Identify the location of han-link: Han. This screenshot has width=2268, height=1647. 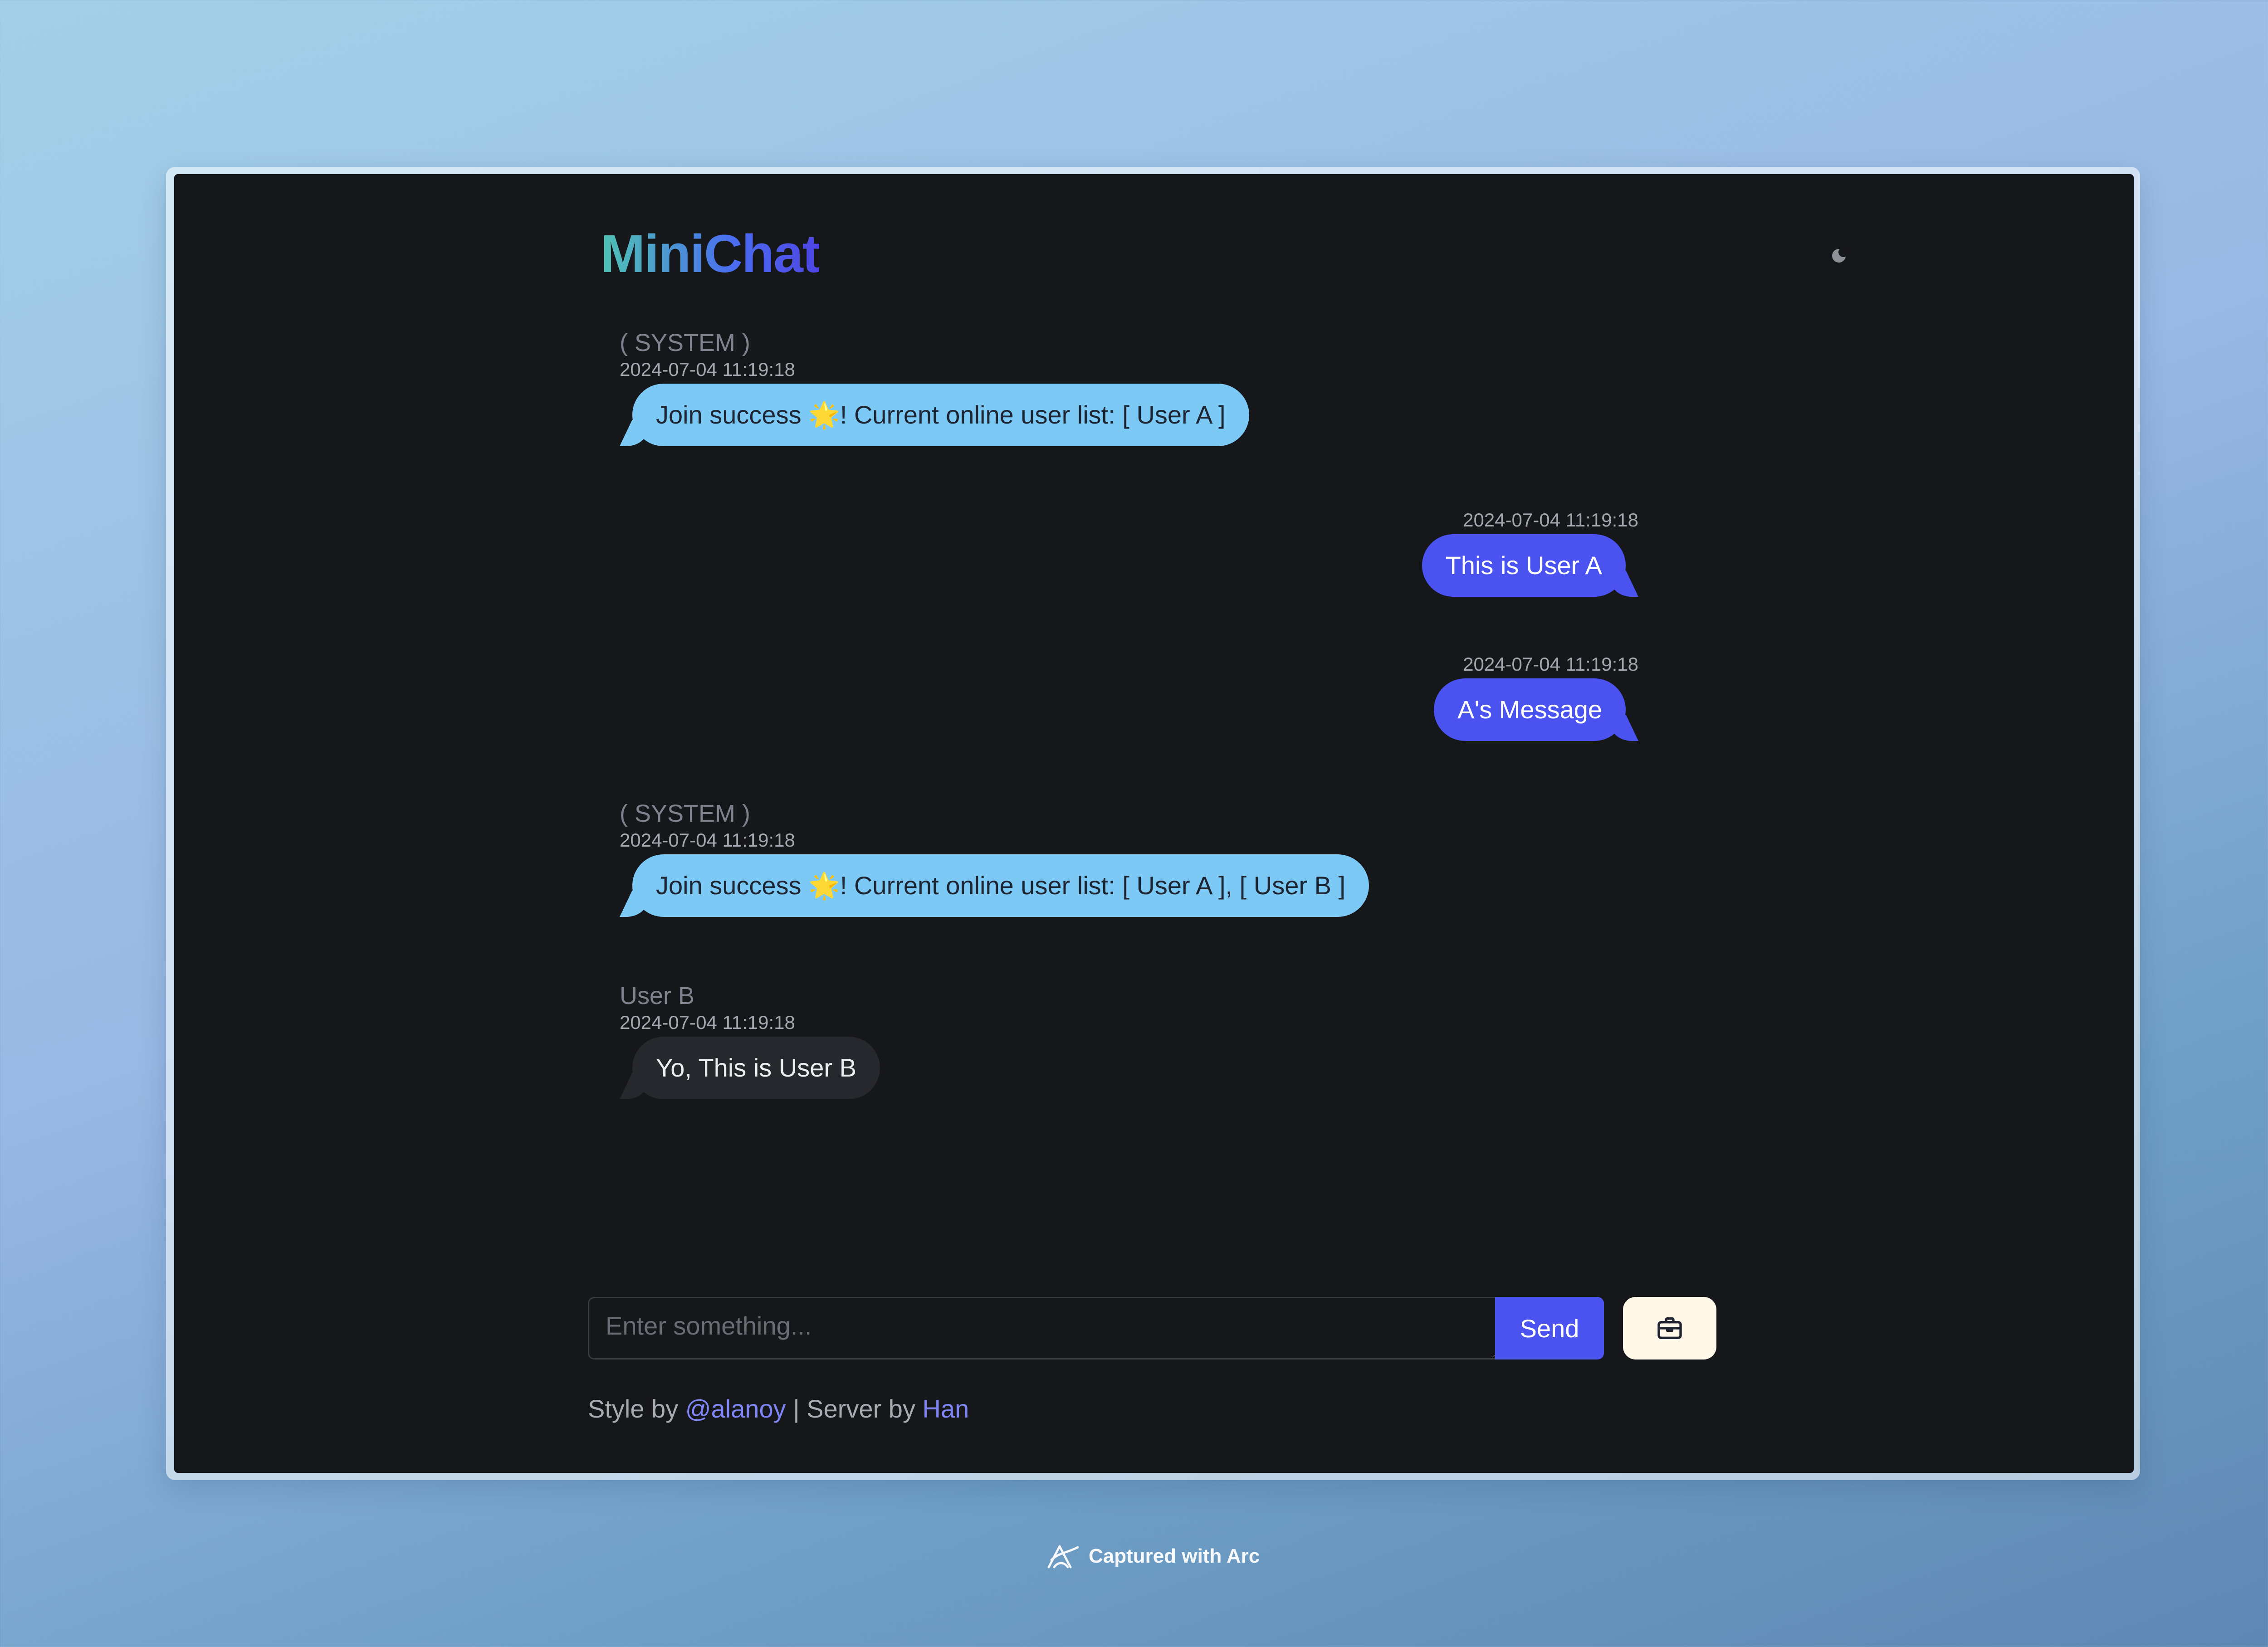
(946, 1408).